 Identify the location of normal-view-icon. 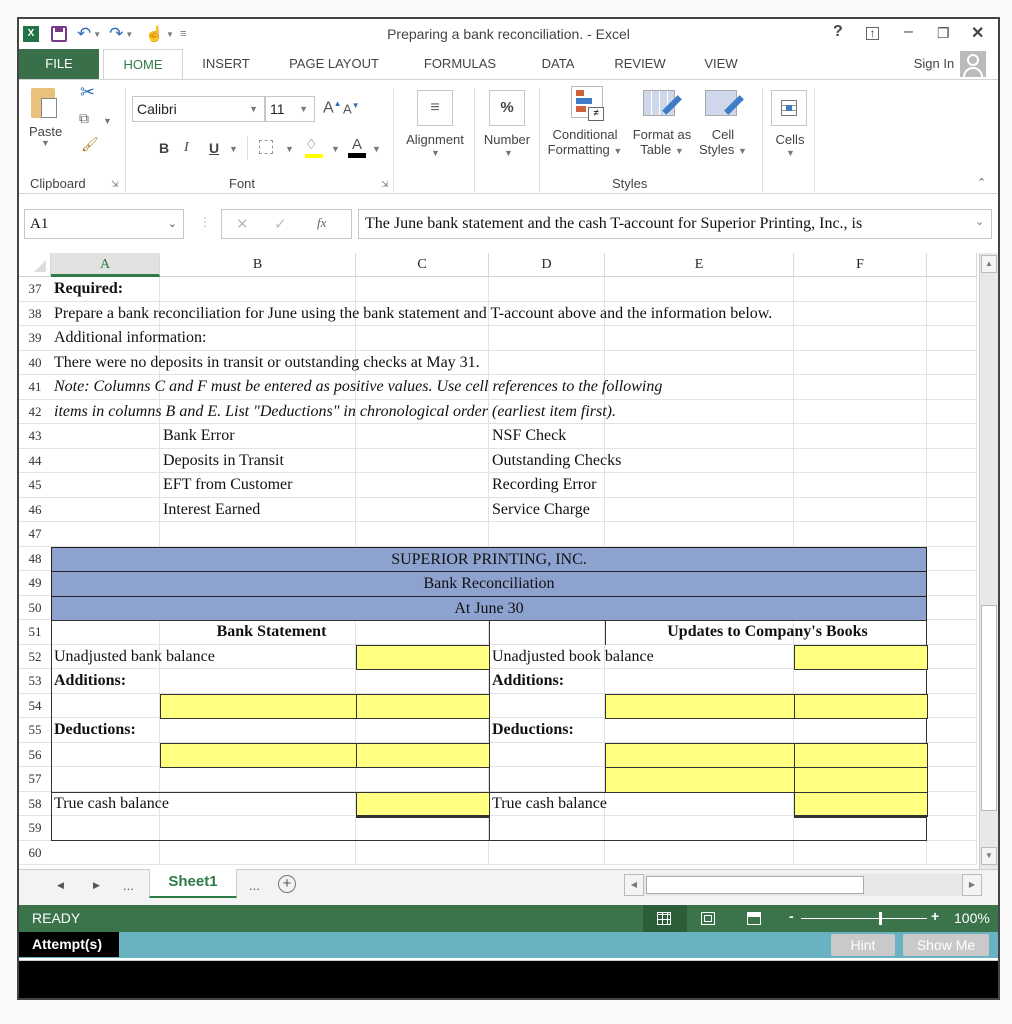
(665, 918).